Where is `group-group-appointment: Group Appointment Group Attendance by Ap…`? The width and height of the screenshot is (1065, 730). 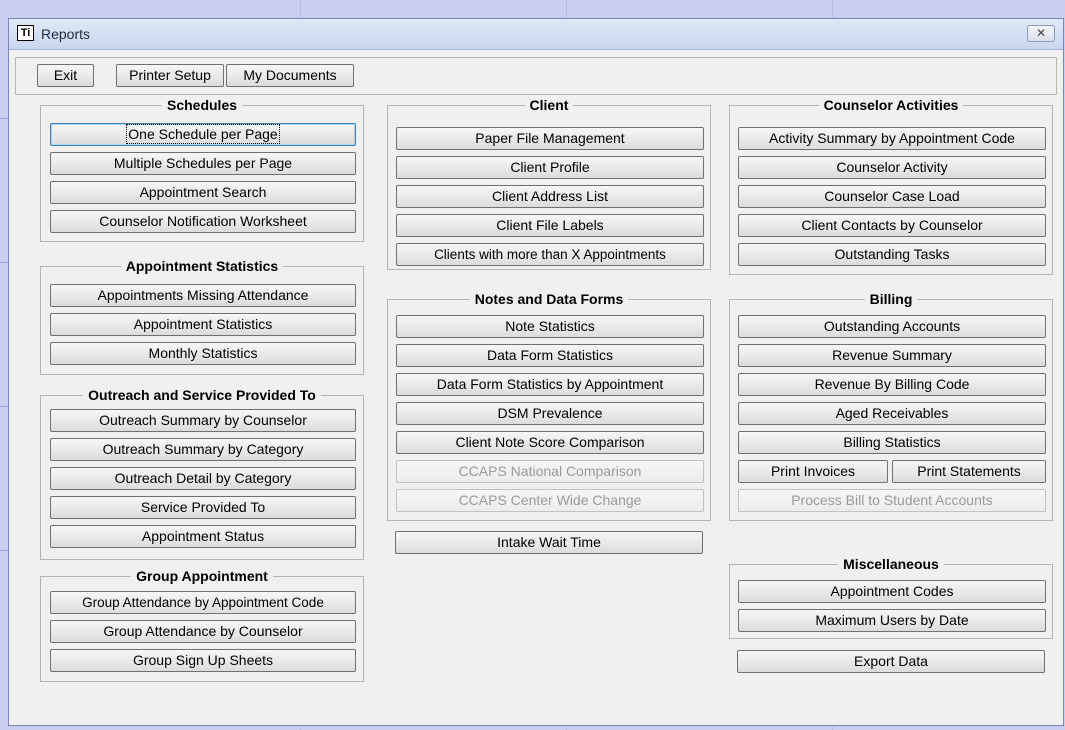
group-group-appointment: Group Appointment Group Attendance by Ap… is located at coordinates (202, 625).